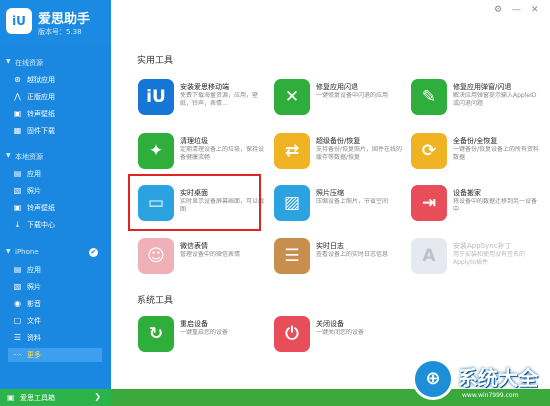 The height and width of the screenshot is (406, 550). What do you see at coordinates (55, 270) in the screenshot?
I see `sidebar-item-device-apps: ▤ 应用` at bounding box center [55, 270].